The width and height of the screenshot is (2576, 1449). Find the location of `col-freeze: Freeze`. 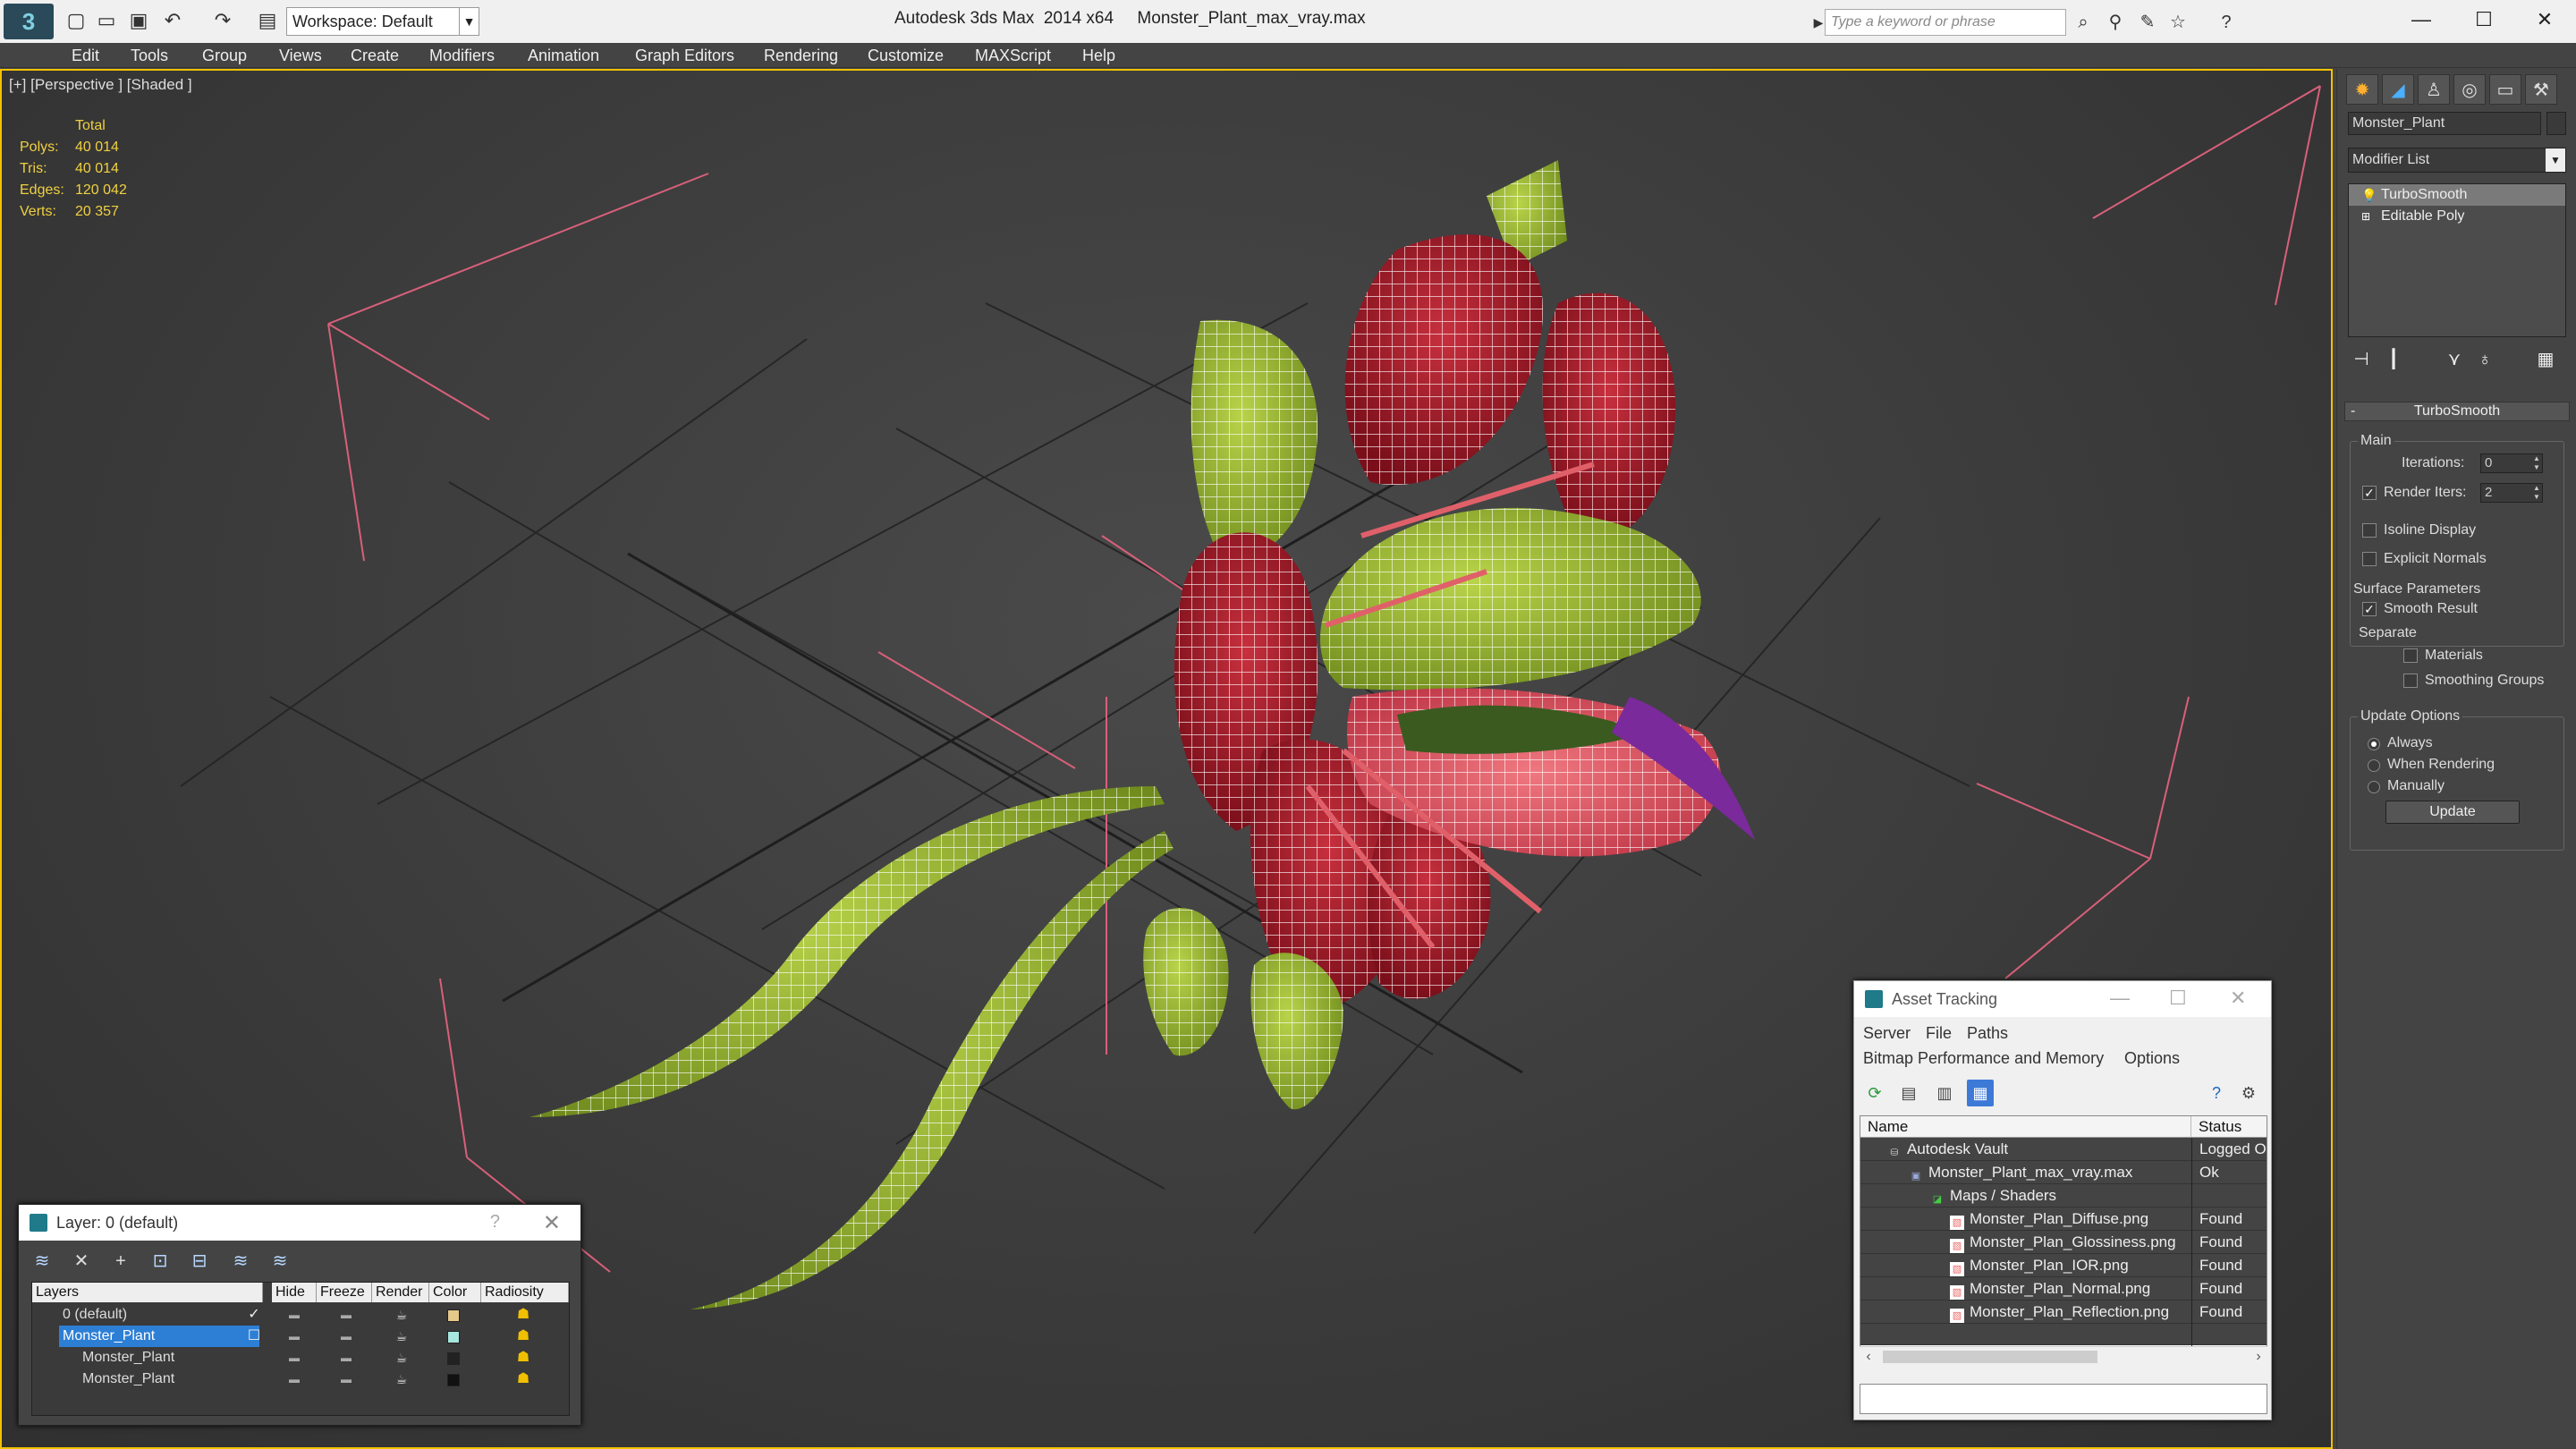

col-freeze: Freeze is located at coordinates (344, 1292).